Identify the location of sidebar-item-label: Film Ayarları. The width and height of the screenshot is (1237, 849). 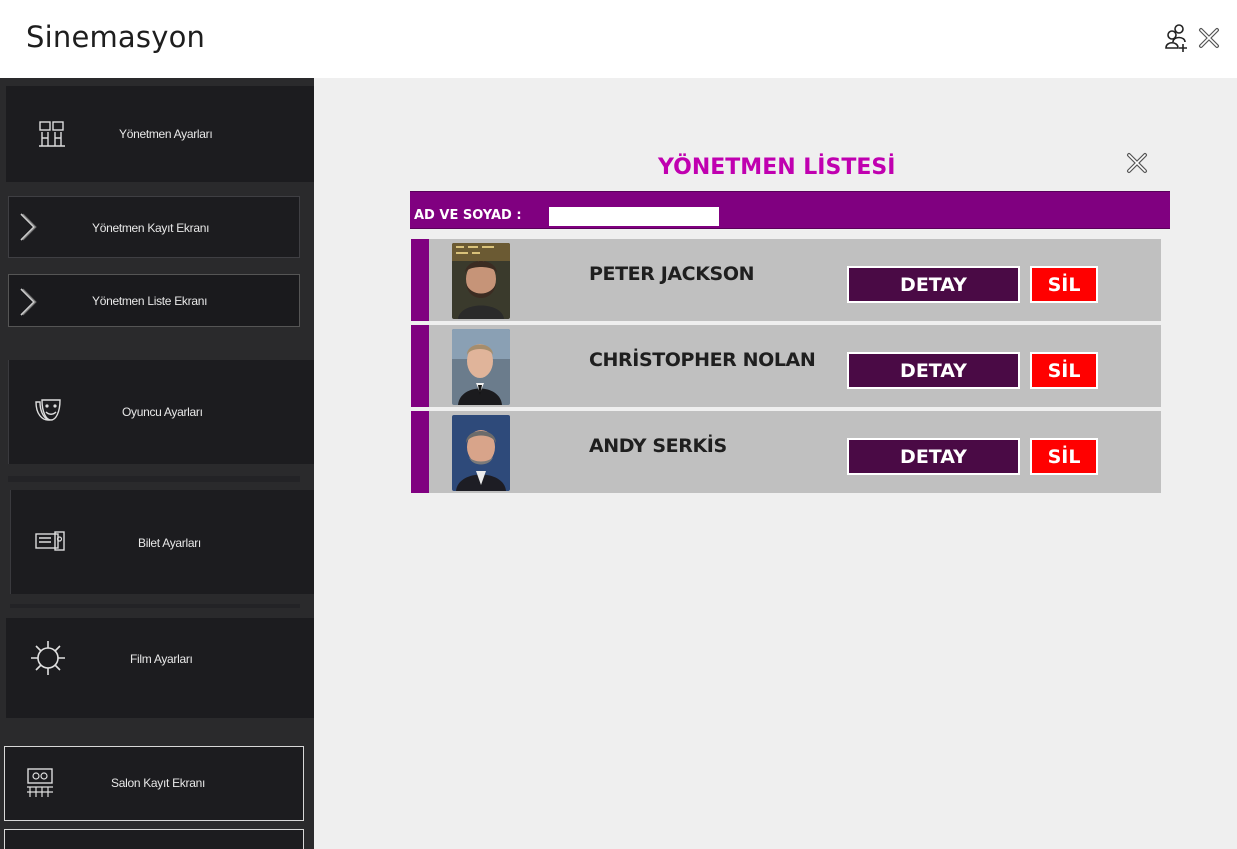
(161, 659).